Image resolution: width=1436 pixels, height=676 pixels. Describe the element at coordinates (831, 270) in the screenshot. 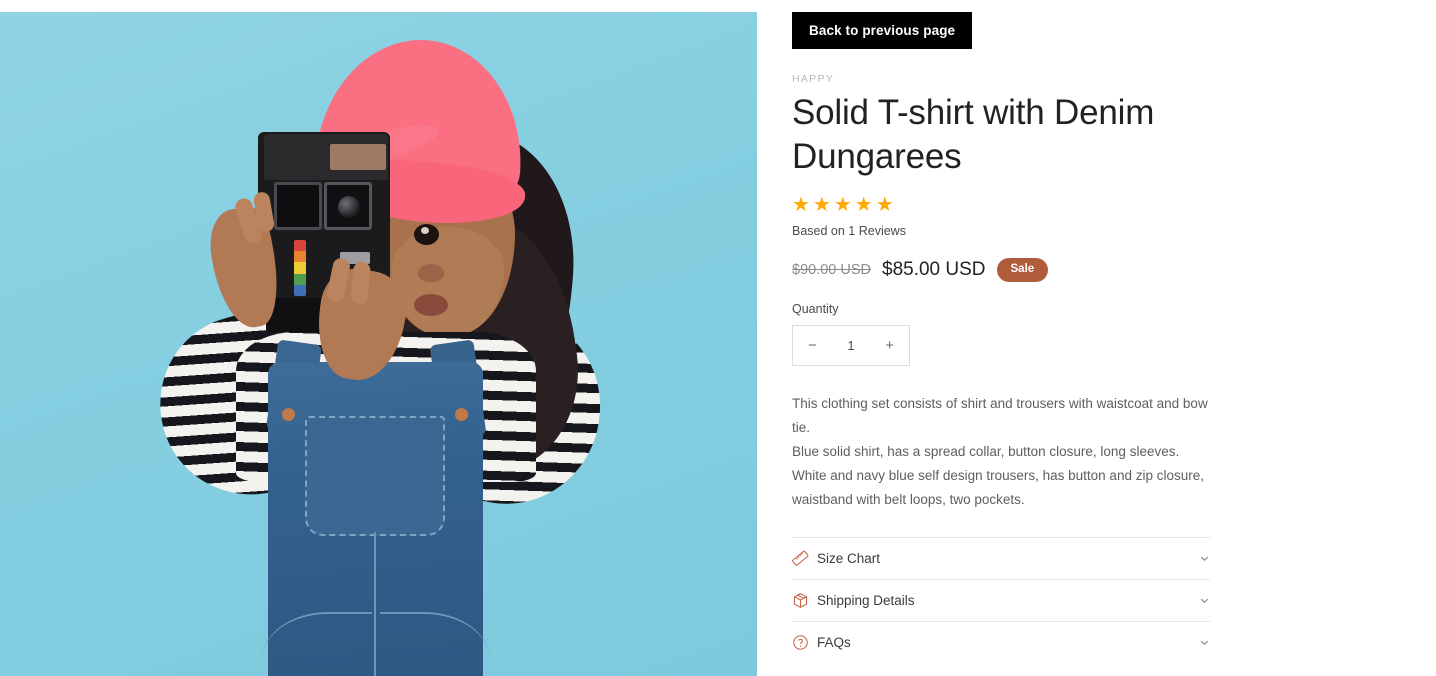

I see `price-original: $90.00 USD` at that location.